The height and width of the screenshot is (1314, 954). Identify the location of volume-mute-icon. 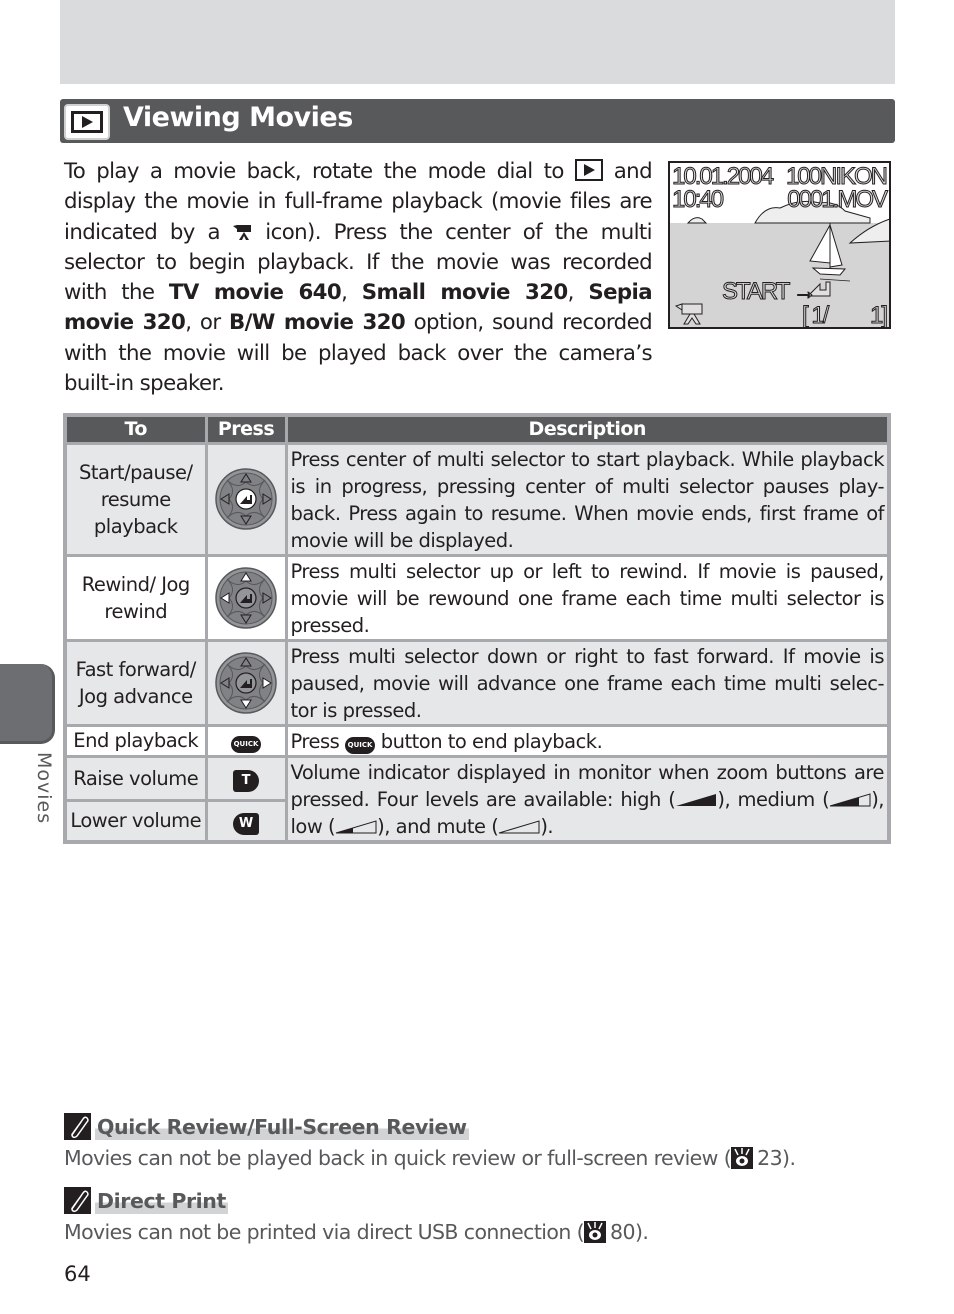
(519, 826).